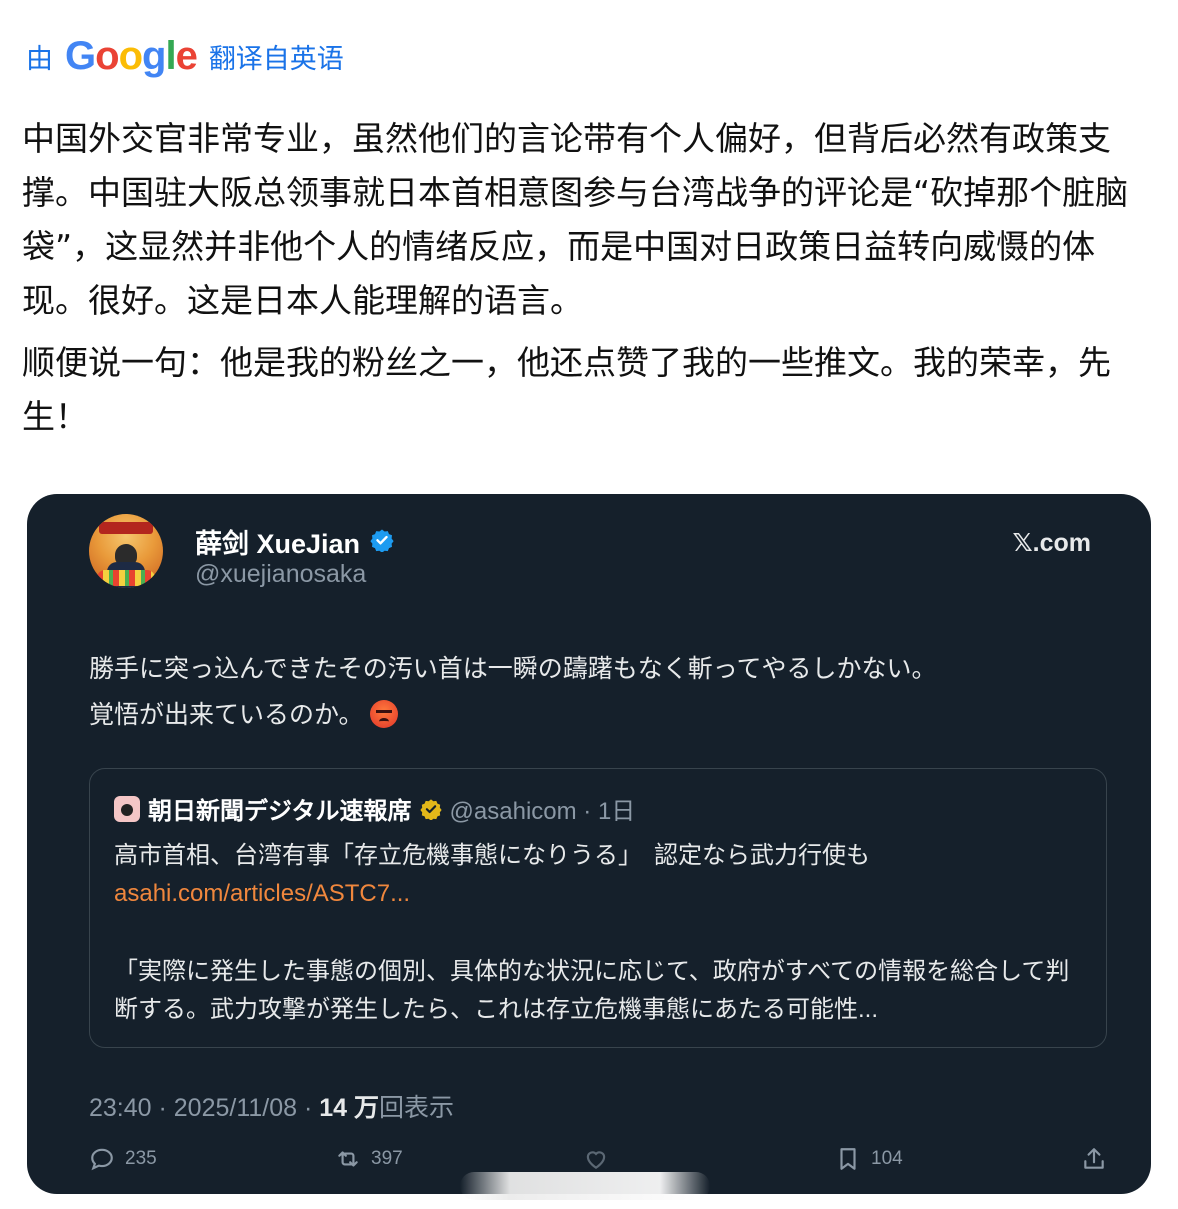 The image size is (1178, 1209). What do you see at coordinates (39, 59) in the screenshot?
I see `translated-by-label: 由` at bounding box center [39, 59].